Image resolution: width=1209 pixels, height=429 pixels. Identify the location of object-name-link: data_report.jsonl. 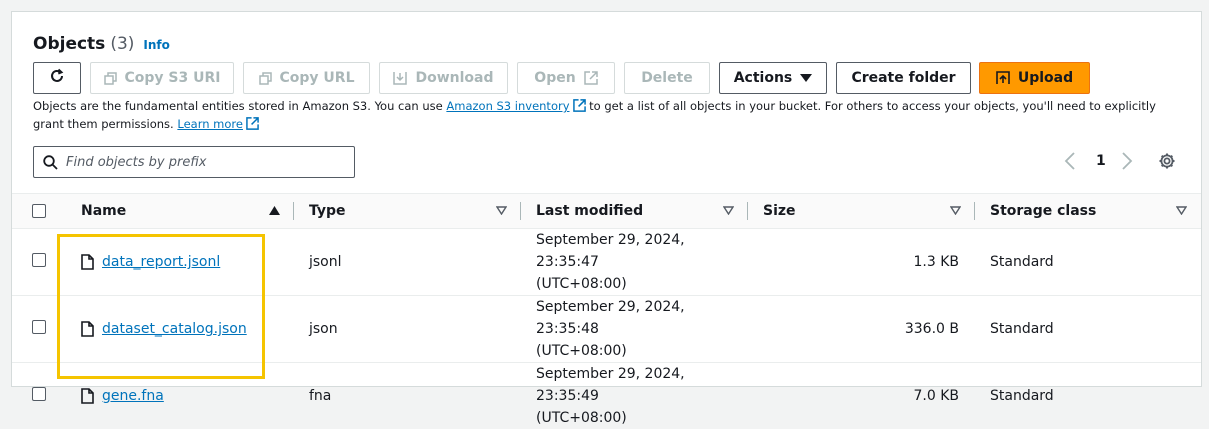
(161, 262).